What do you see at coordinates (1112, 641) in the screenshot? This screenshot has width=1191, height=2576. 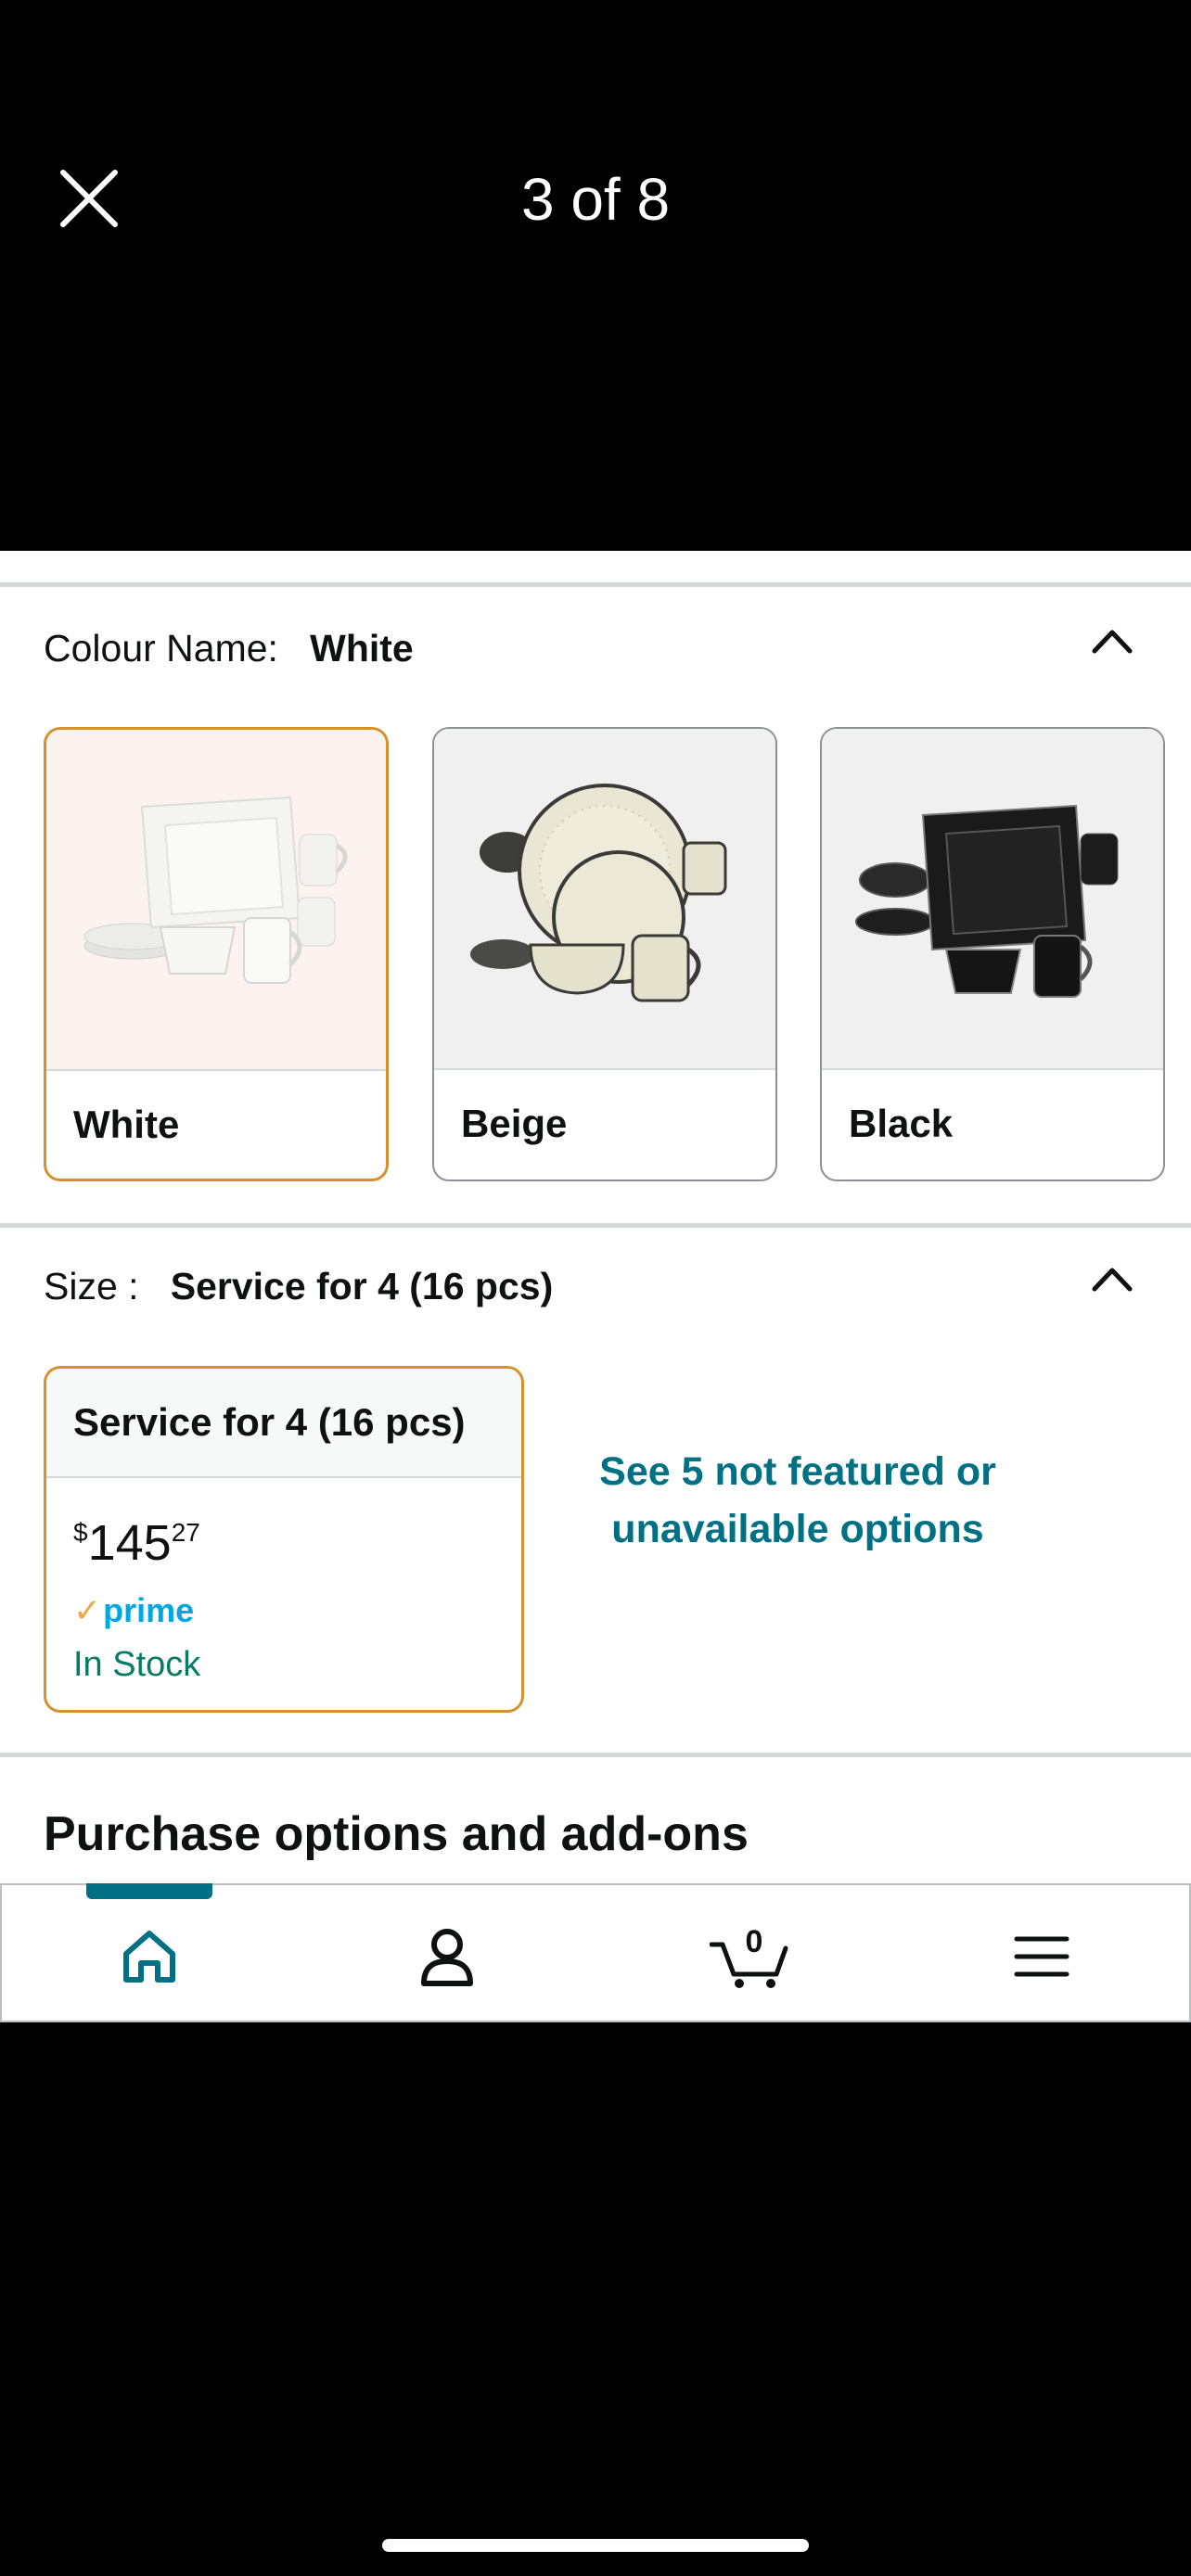 I see `collapse-colour-chevron-up-icon` at bounding box center [1112, 641].